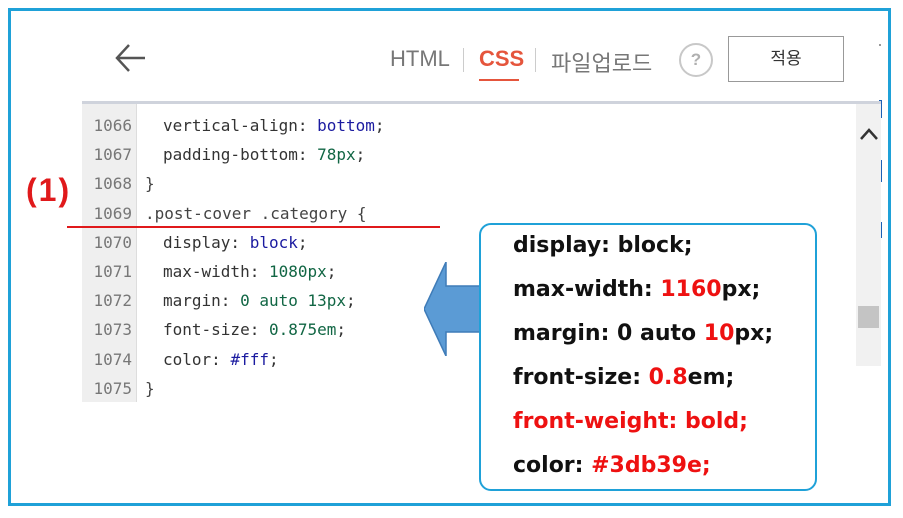 This screenshot has height=518, width=903. I want to click on callout-line: color: #3db39e;, so click(612, 465).